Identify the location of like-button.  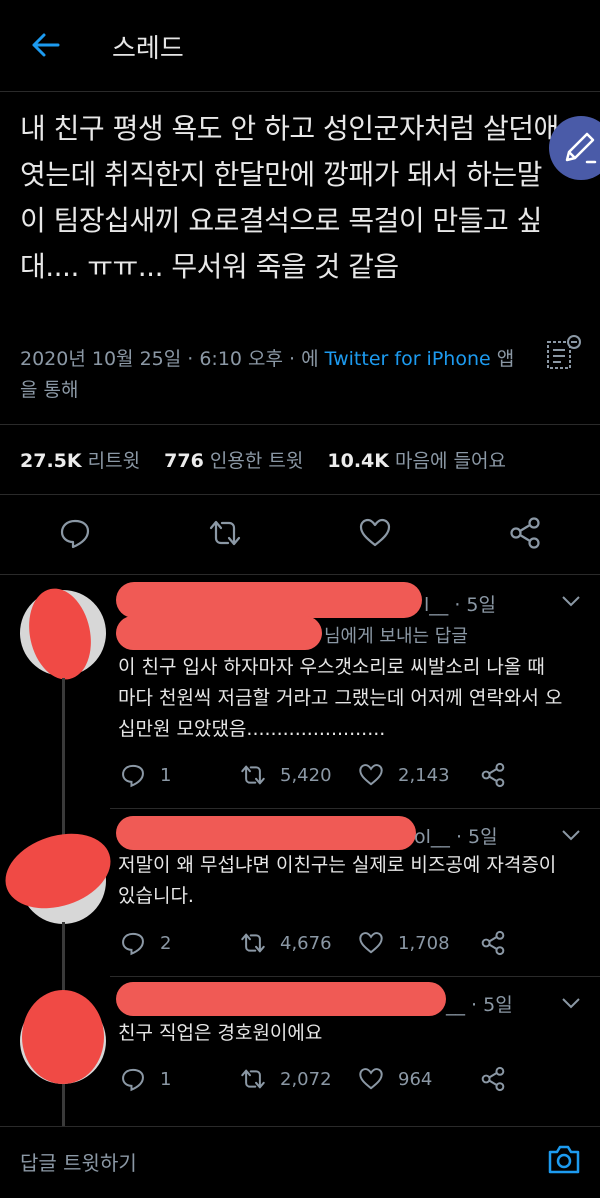
(375, 533).